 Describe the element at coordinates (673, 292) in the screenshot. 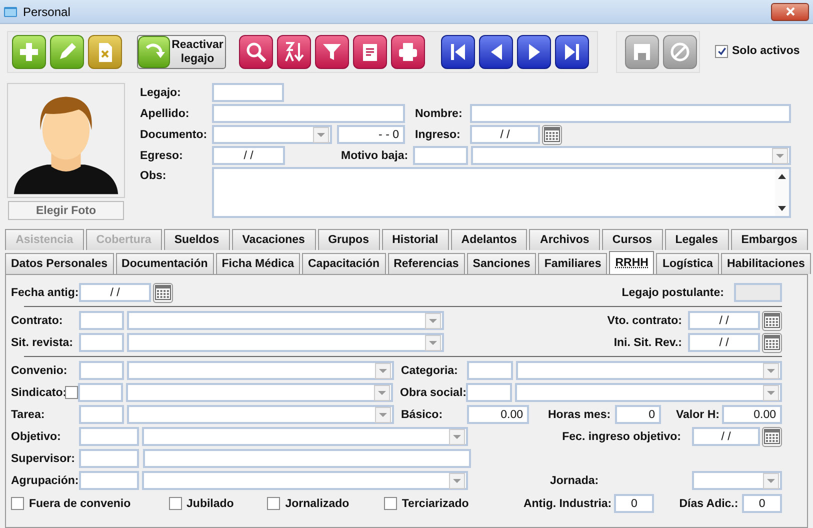

I see `field-label: Legajo postulante:` at that location.